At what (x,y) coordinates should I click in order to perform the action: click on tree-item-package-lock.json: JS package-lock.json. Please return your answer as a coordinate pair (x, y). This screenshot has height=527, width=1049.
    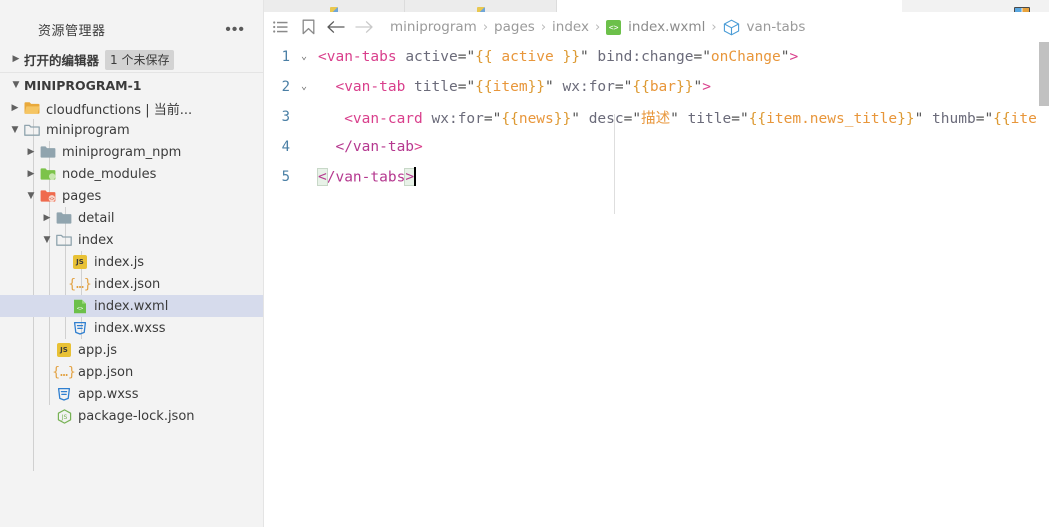
    Looking at the image, I should click on (131, 416).